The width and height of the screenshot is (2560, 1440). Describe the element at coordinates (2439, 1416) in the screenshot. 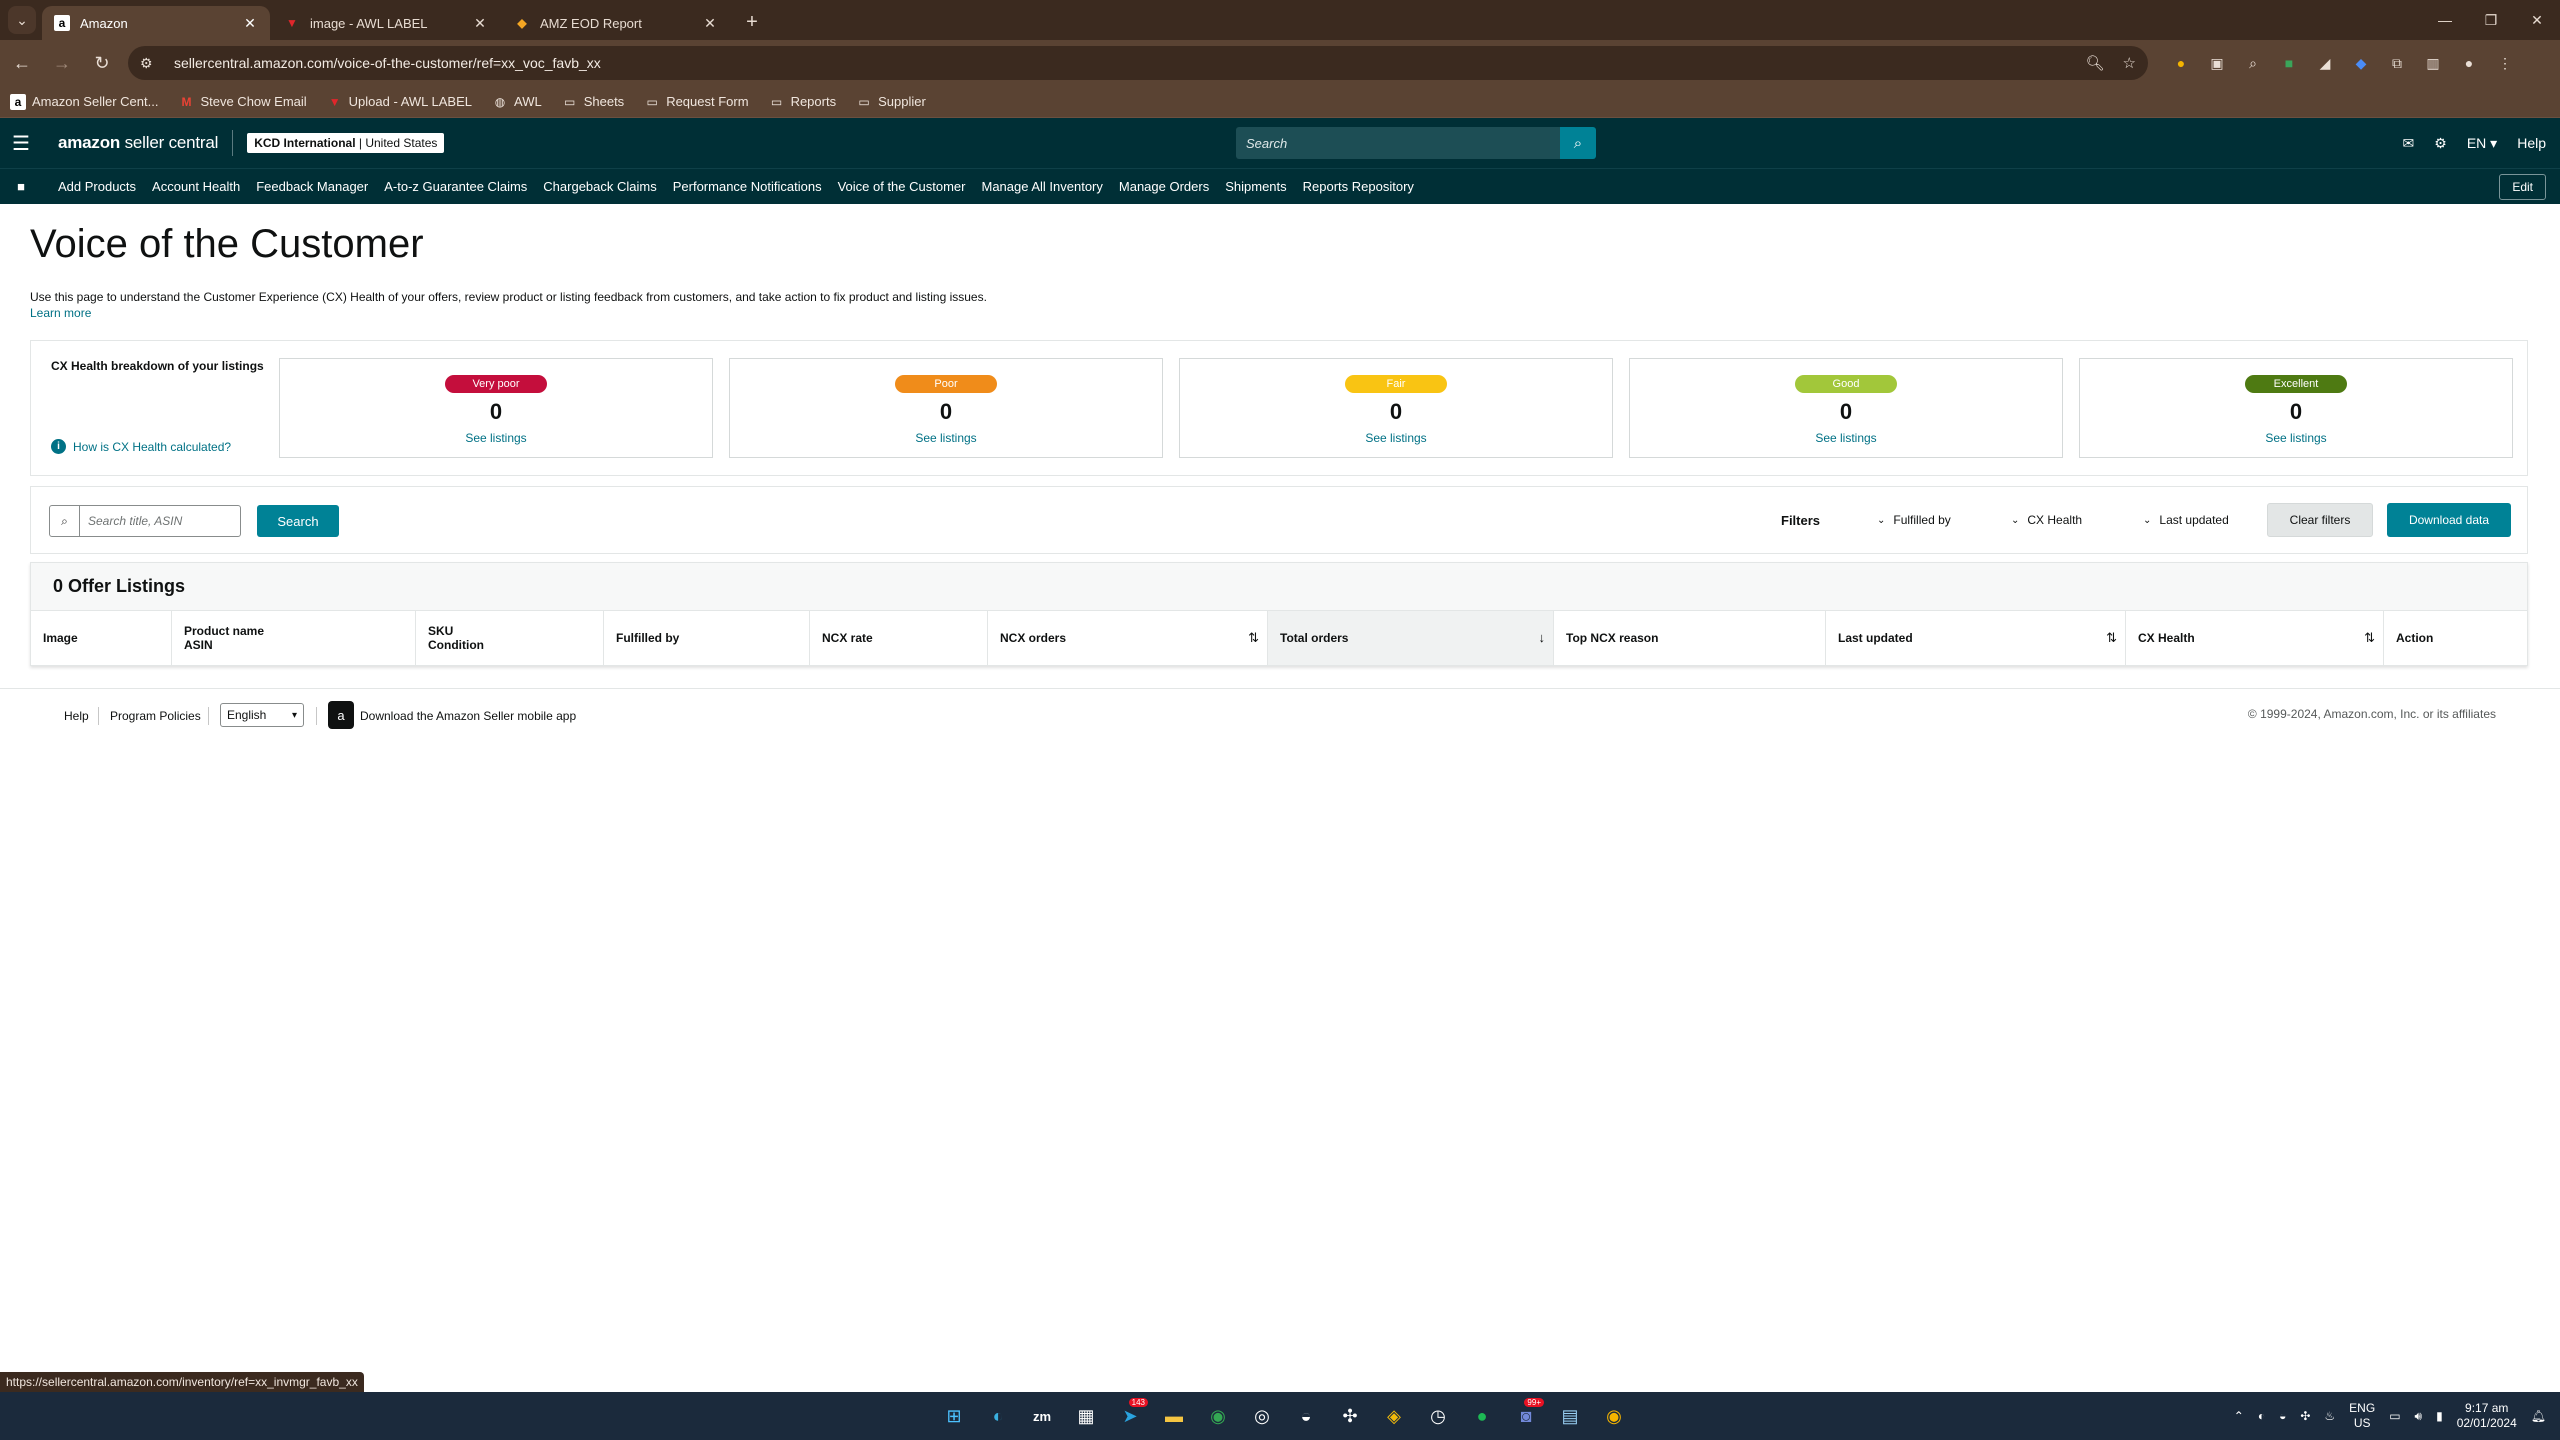

I see `battery-icon: ▮` at that location.